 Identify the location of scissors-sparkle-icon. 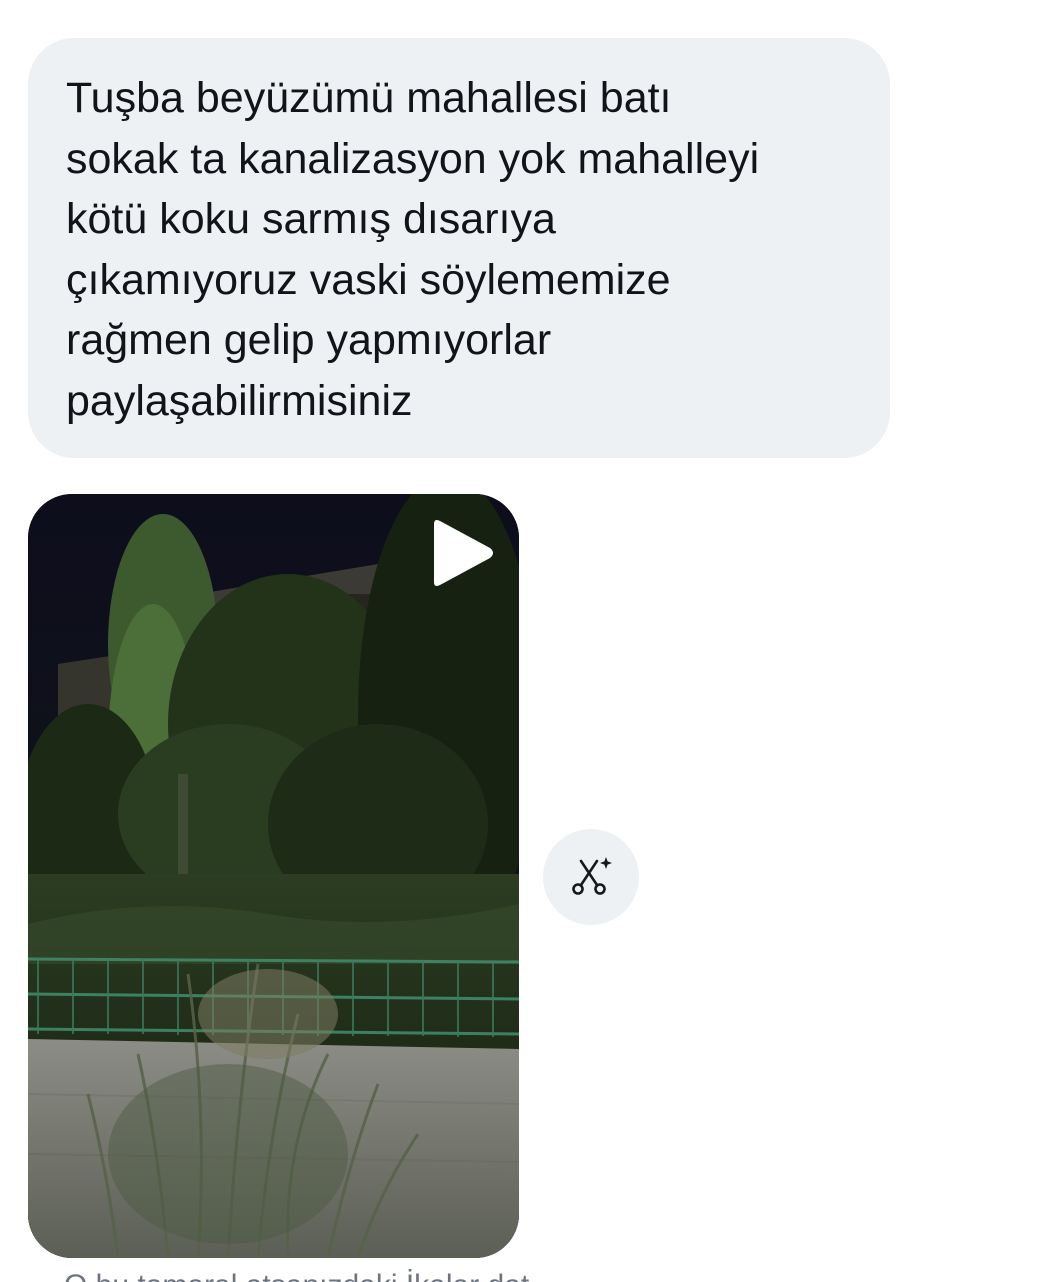
(592, 876).